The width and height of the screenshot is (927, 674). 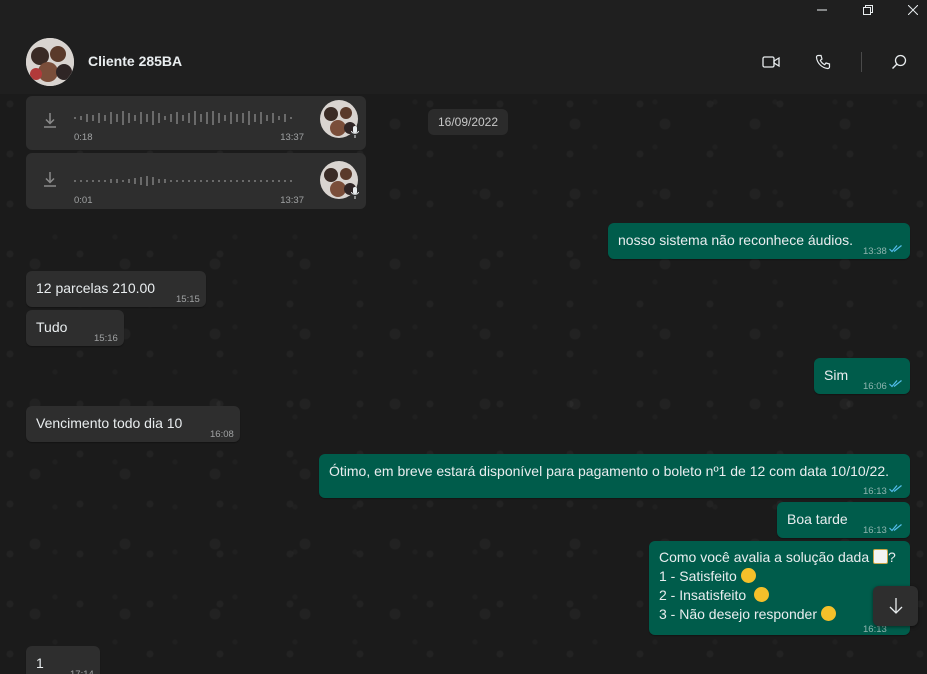 What do you see at coordinates (106, 338) in the screenshot?
I see `message-time: 15:16` at bounding box center [106, 338].